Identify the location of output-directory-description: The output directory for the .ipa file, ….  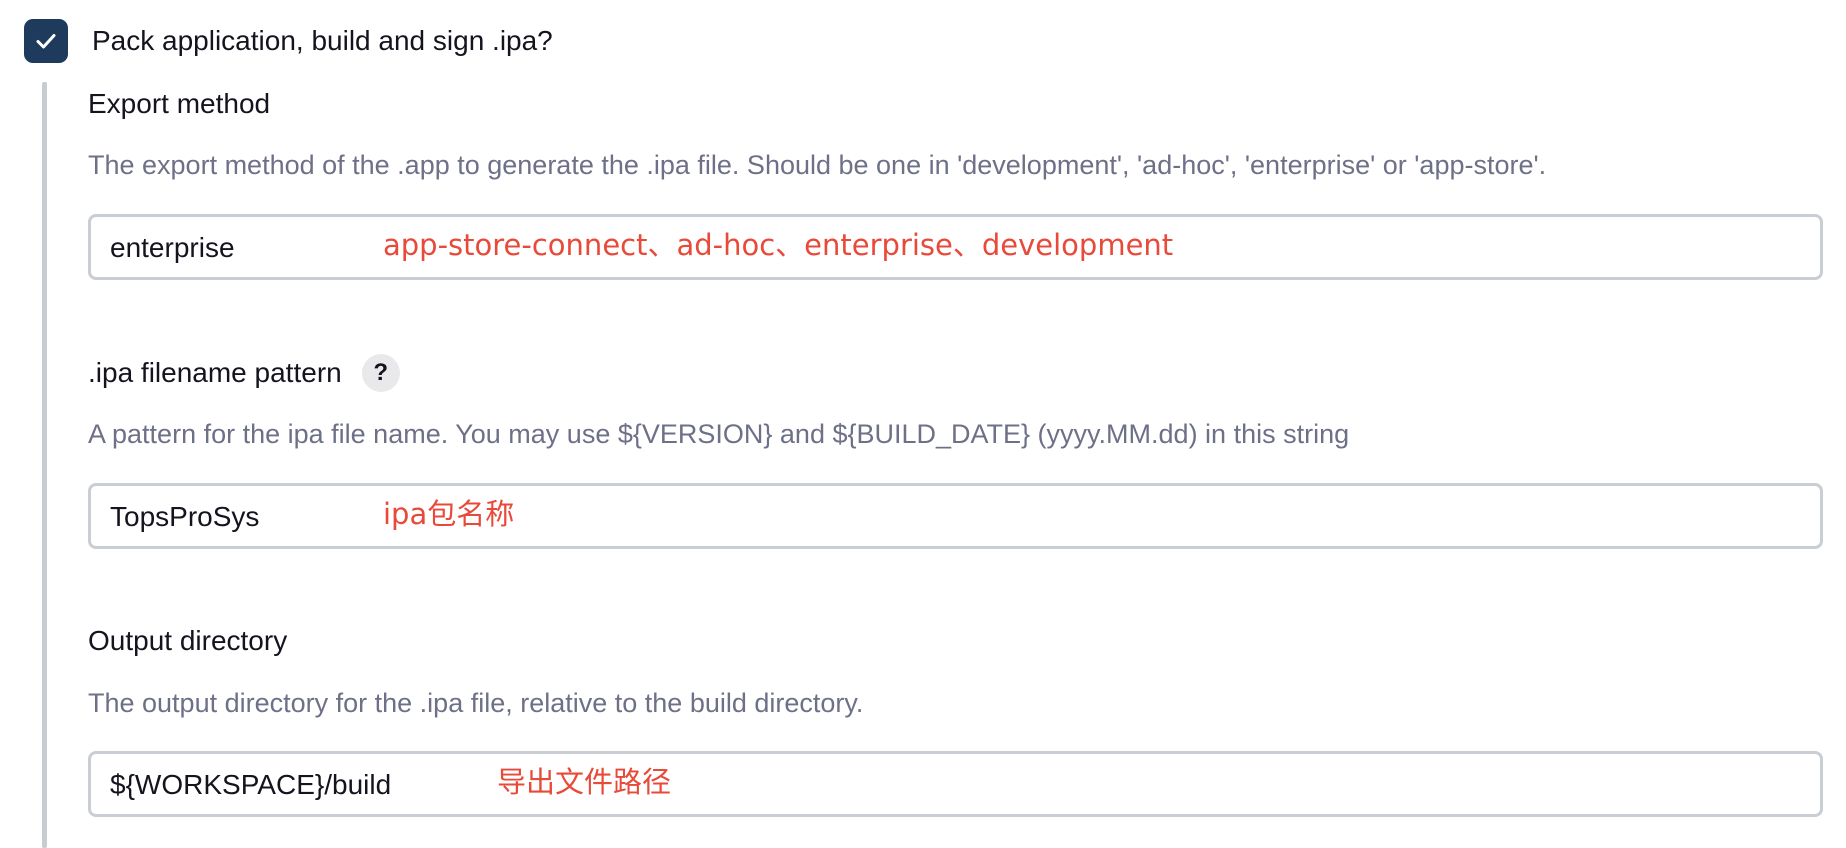
(476, 703).